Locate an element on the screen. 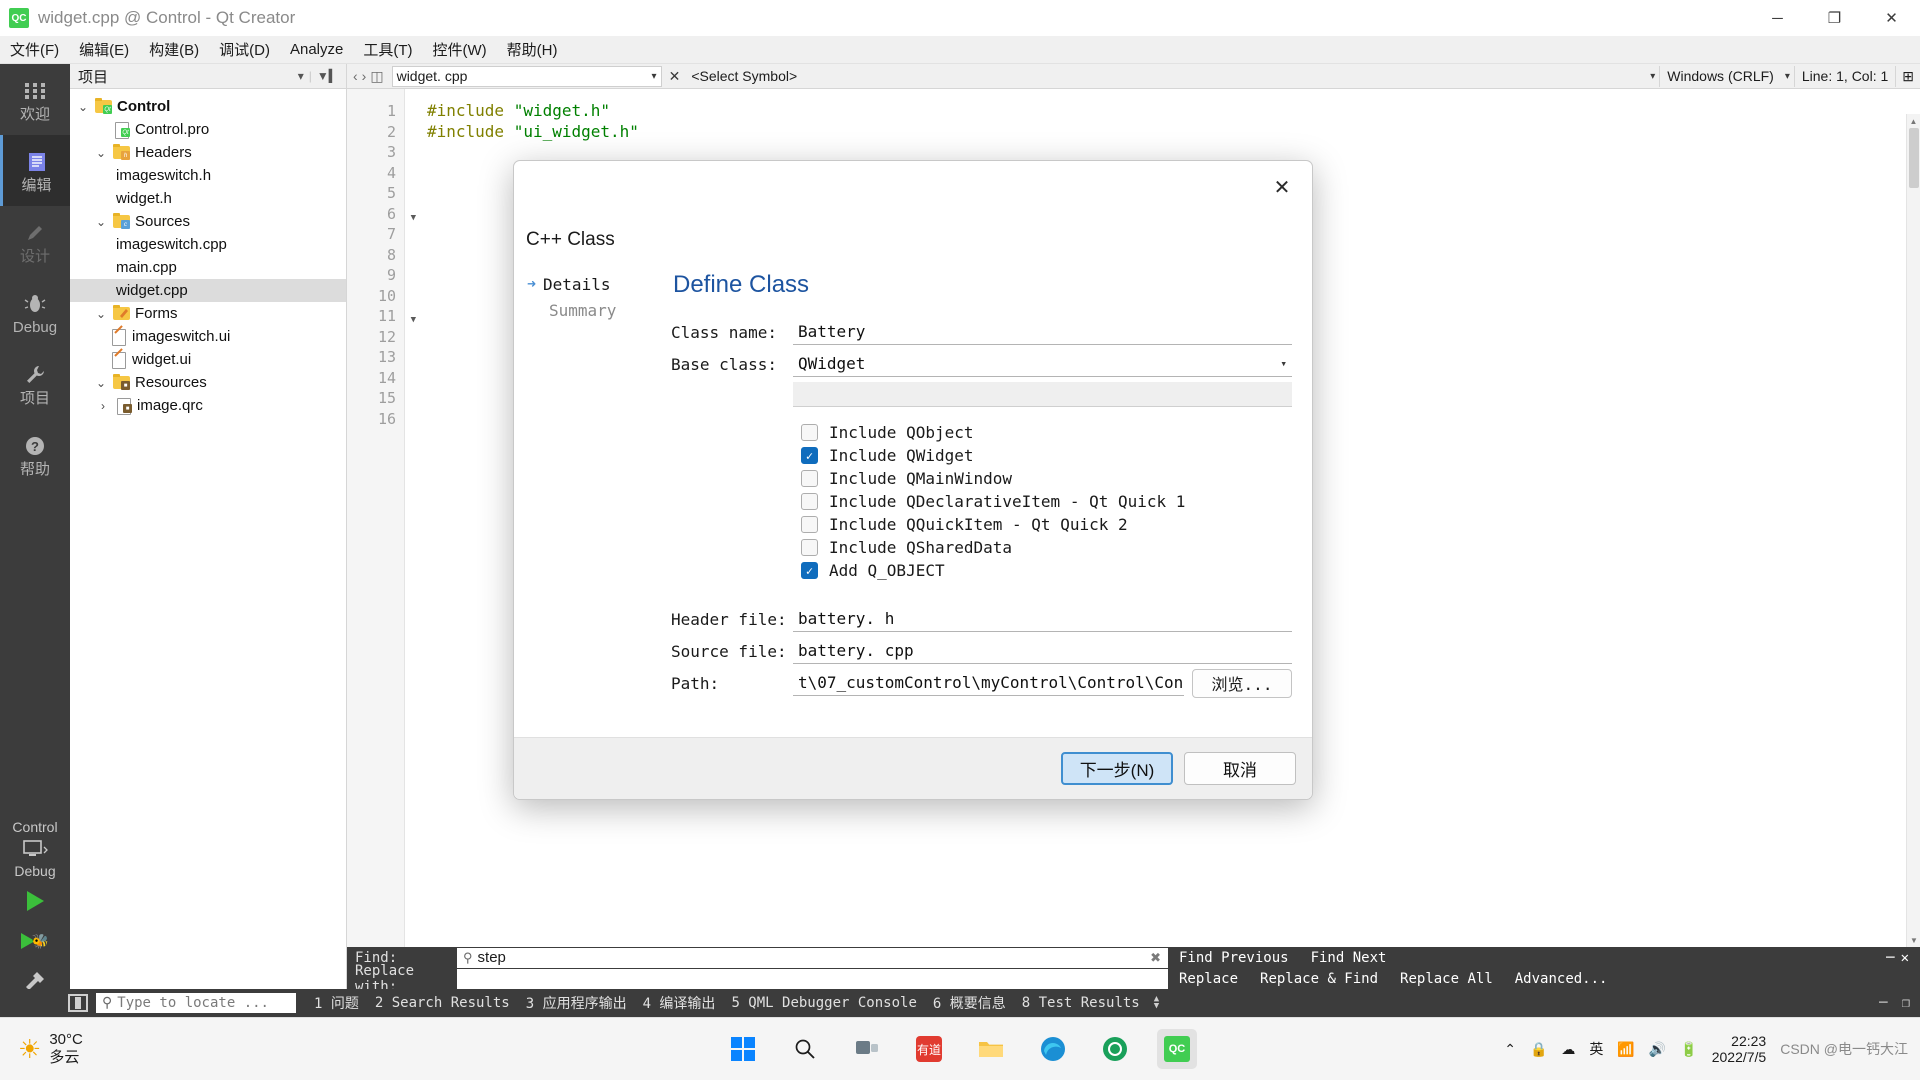 The image size is (1920, 1080). clear-icon: ✖ is located at coordinates (1155, 958).